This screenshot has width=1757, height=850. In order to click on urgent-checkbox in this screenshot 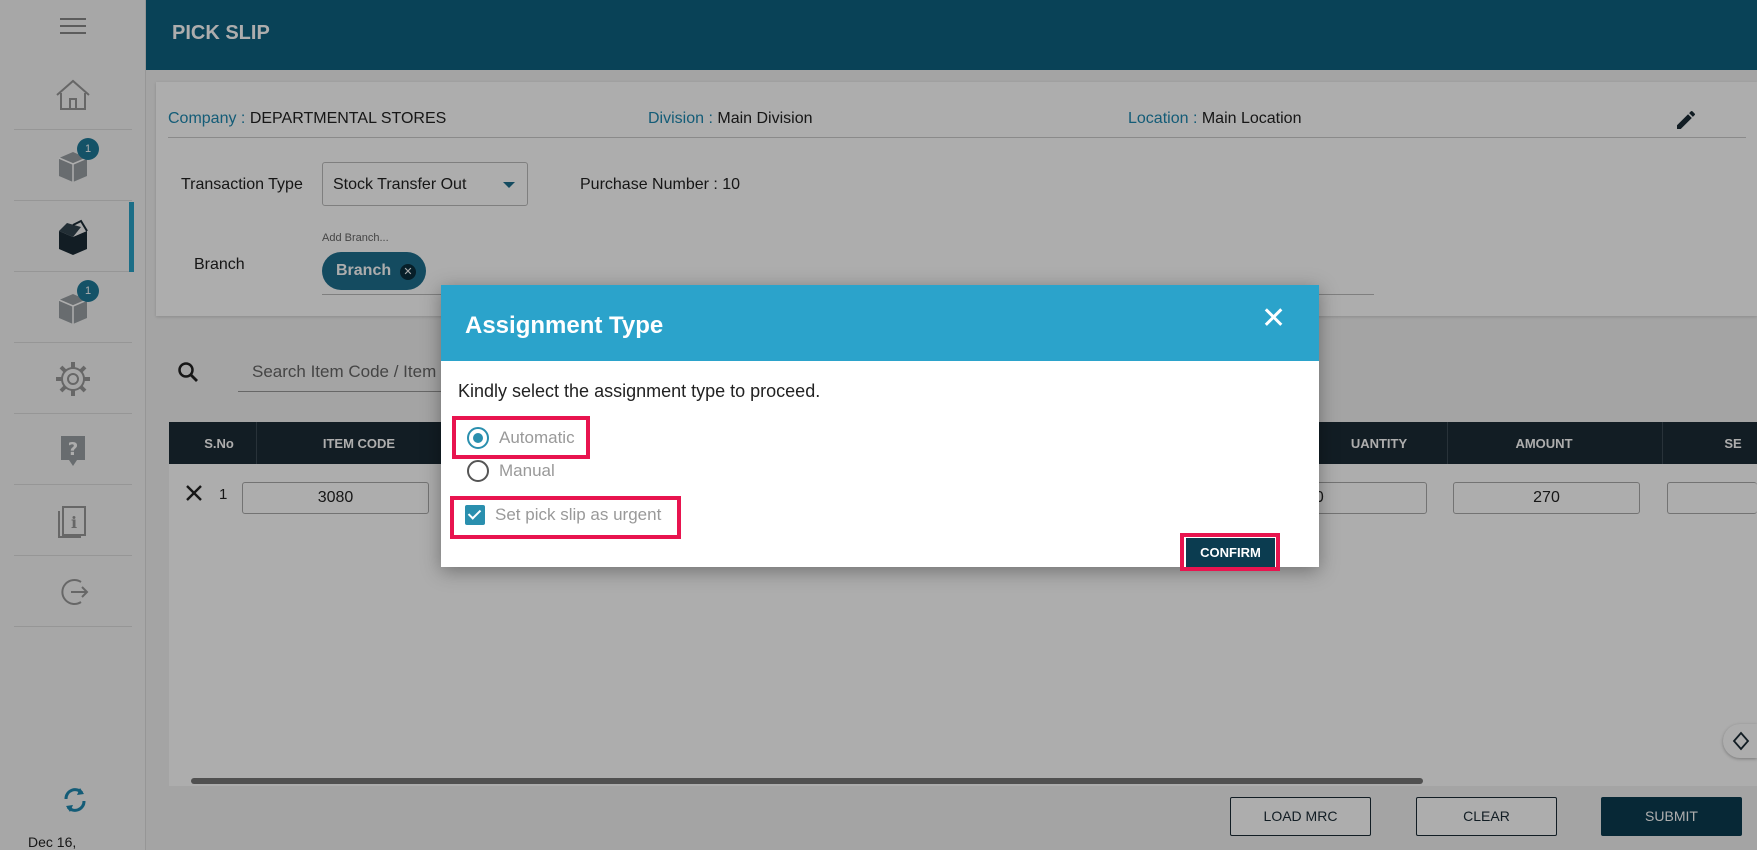, I will do `click(475, 515)`.